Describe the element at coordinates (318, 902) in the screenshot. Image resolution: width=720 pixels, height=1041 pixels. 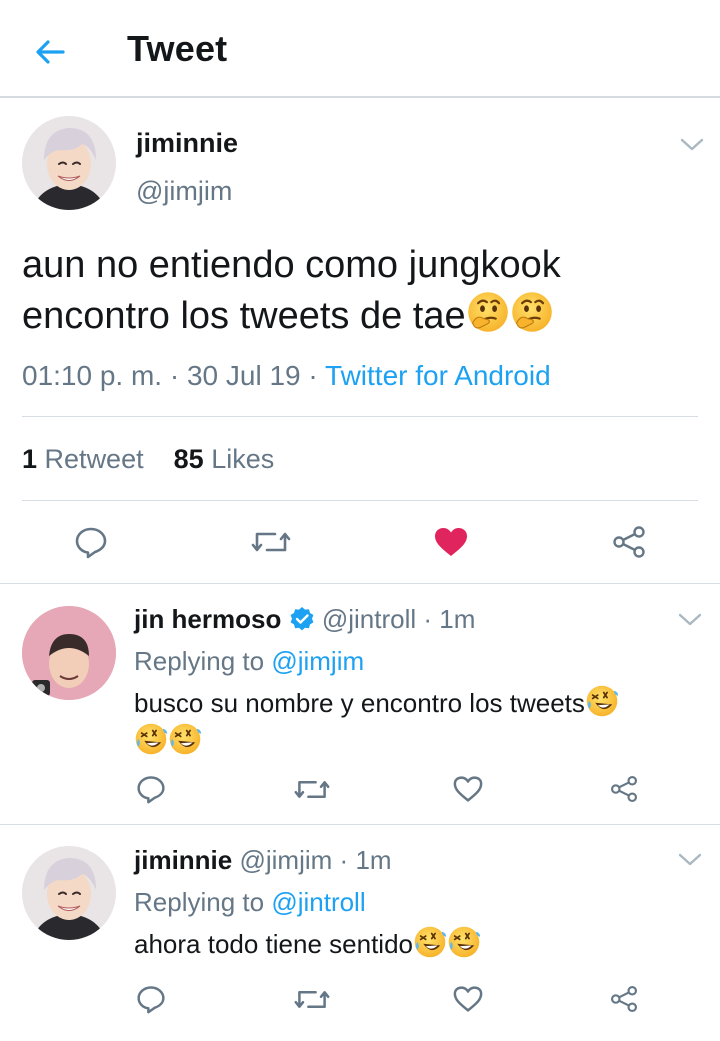
I see `replying-to-link: @jintroll` at that location.